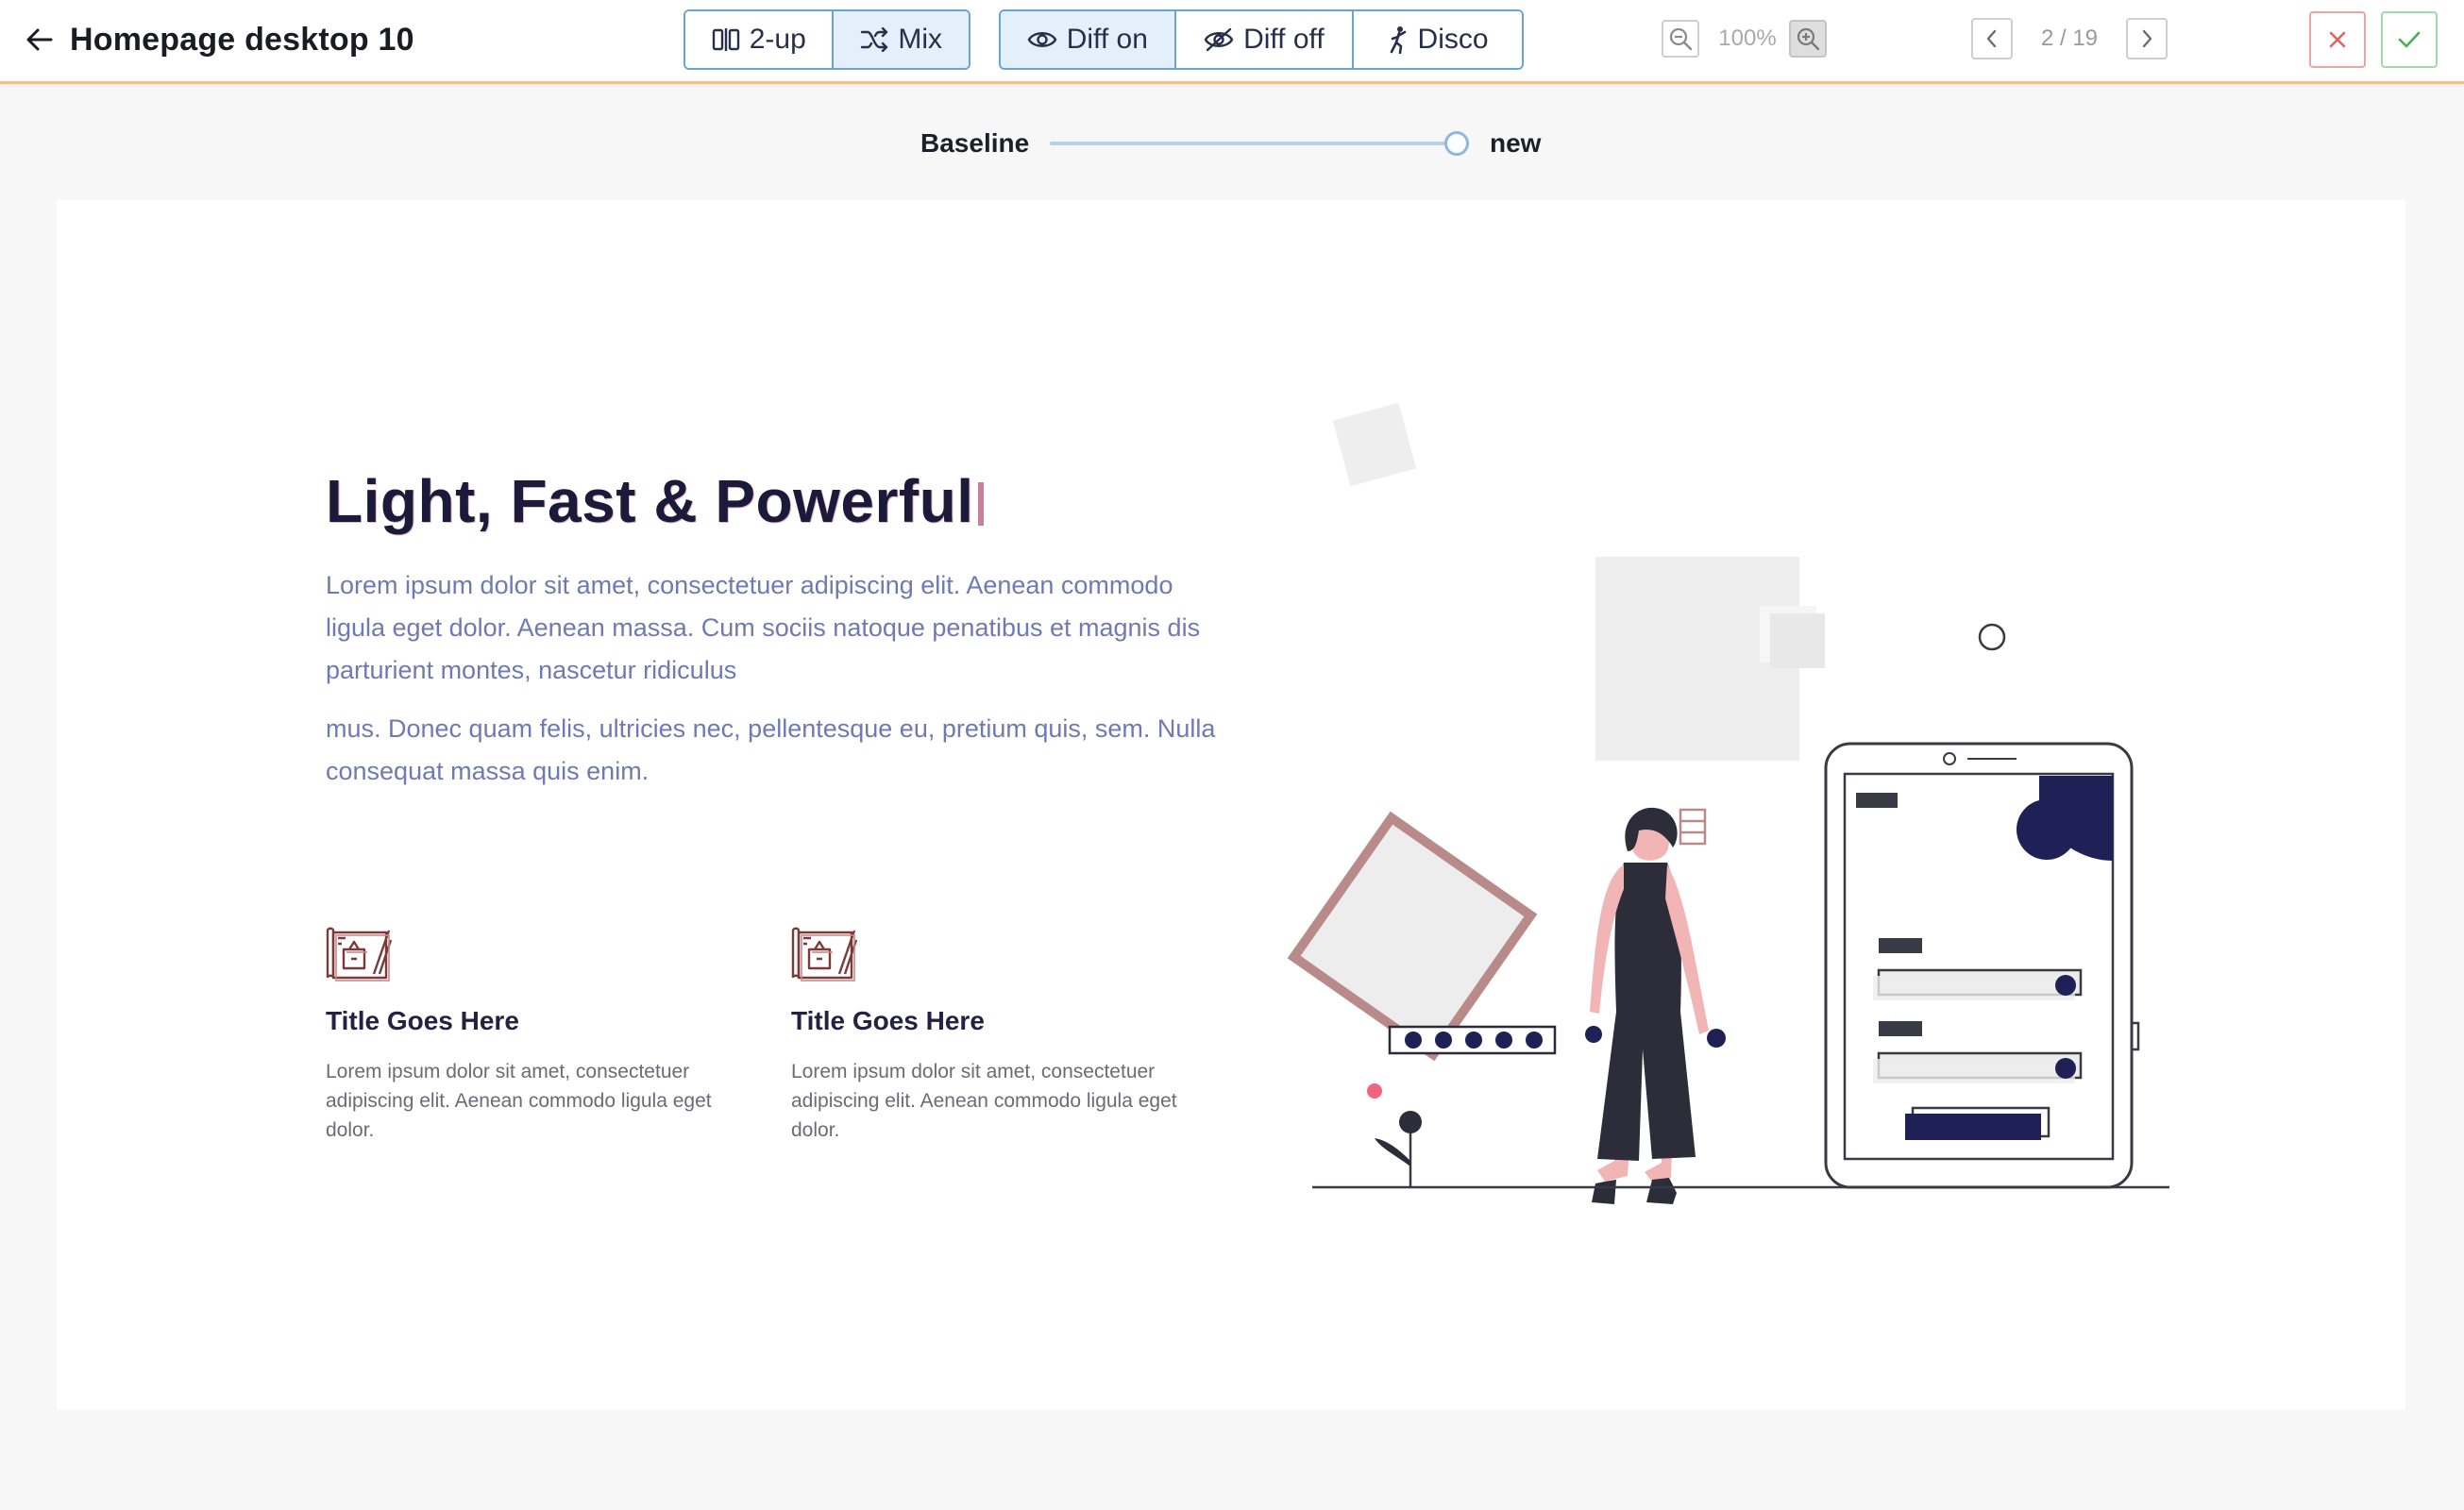 The width and height of the screenshot is (2464, 1510). I want to click on tilted-frame, so click(1412, 937).